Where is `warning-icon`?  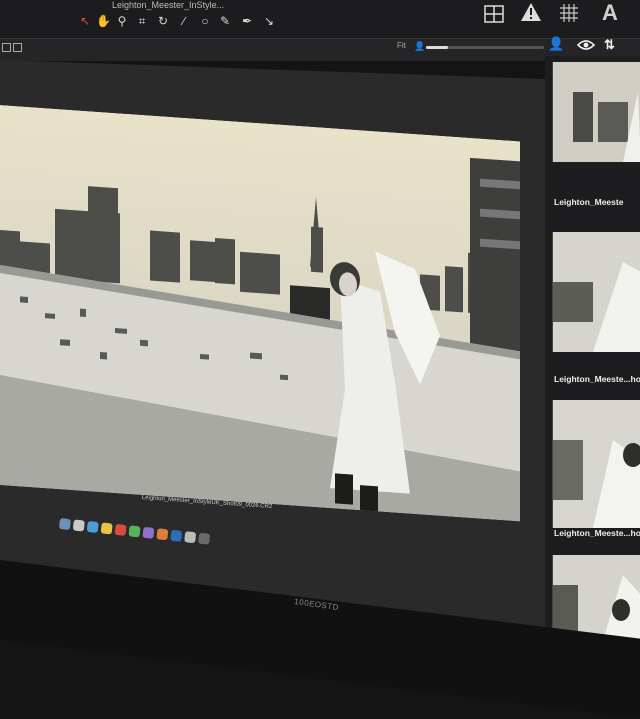
warning-icon is located at coordinates (531, 15).